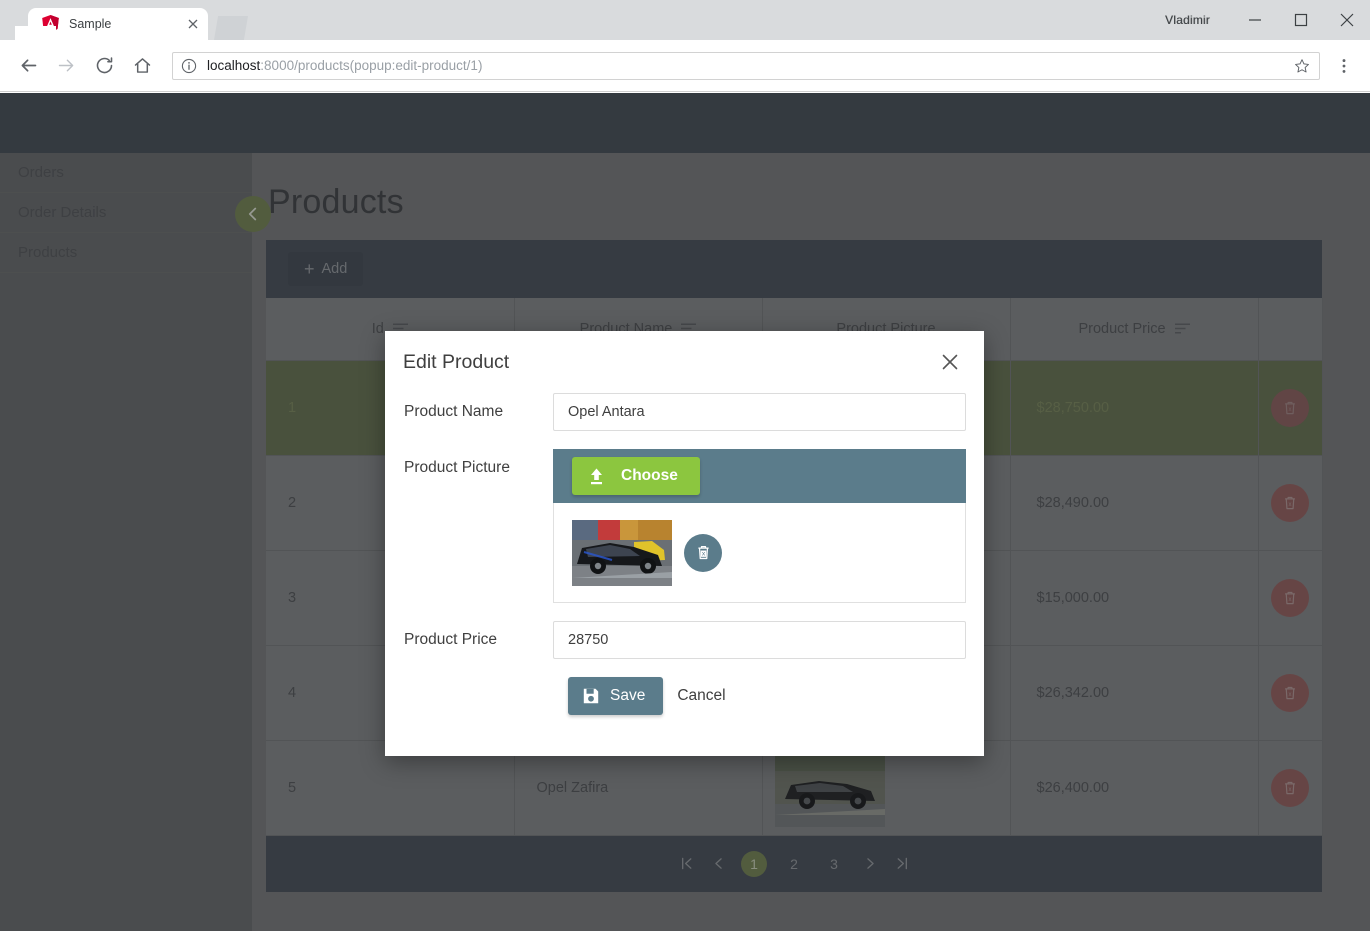 The width and height of the screenshot is (1370, 931). I want to click on back-arrow-icon, so click(28, 66).